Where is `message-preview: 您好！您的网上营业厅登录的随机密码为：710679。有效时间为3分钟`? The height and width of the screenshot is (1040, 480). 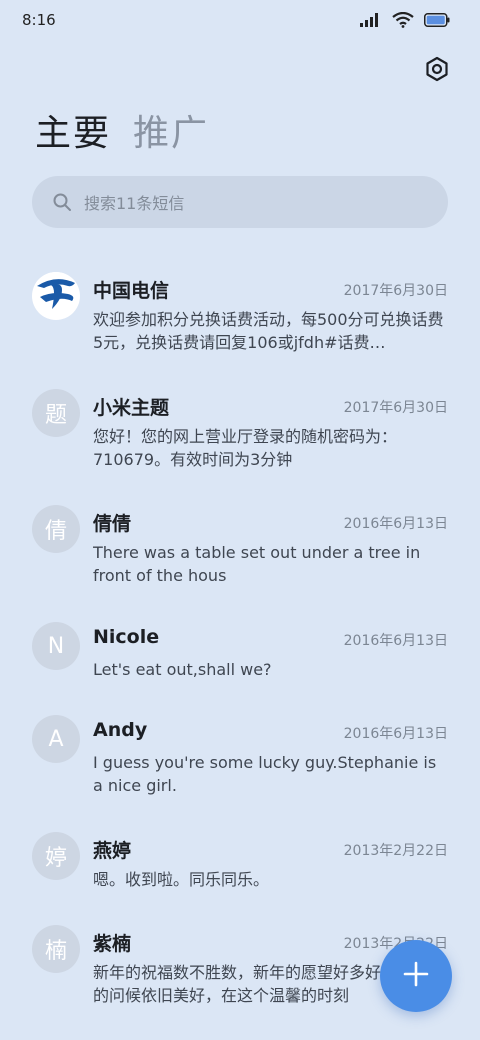
message-preview: 您好！您的网上营业厅登录的随机密码为：710679。有效时间为3分钟 is located at coordinates (245, 448).